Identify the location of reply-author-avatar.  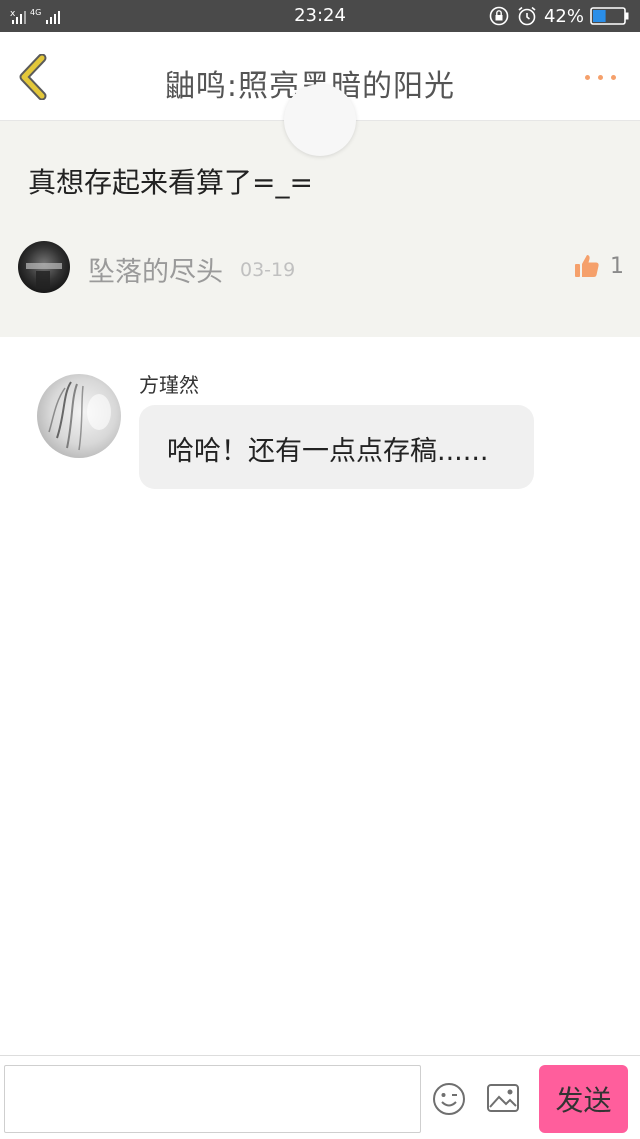
(79, 416).